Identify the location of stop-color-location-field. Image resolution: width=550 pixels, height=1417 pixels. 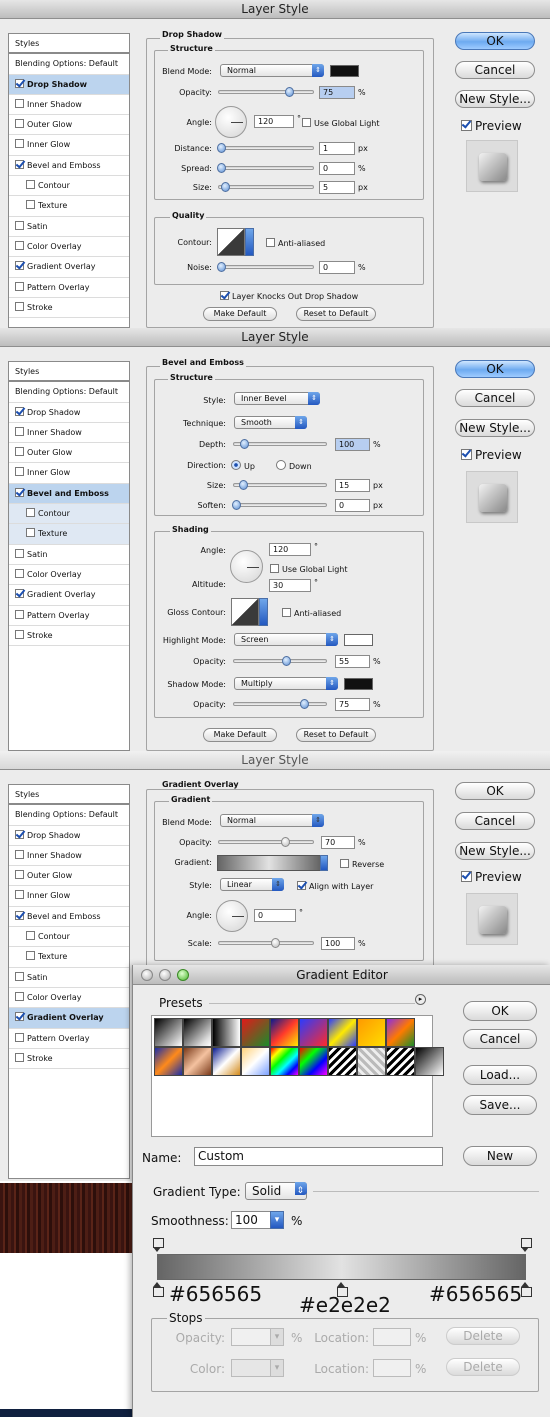
(392, 1368).